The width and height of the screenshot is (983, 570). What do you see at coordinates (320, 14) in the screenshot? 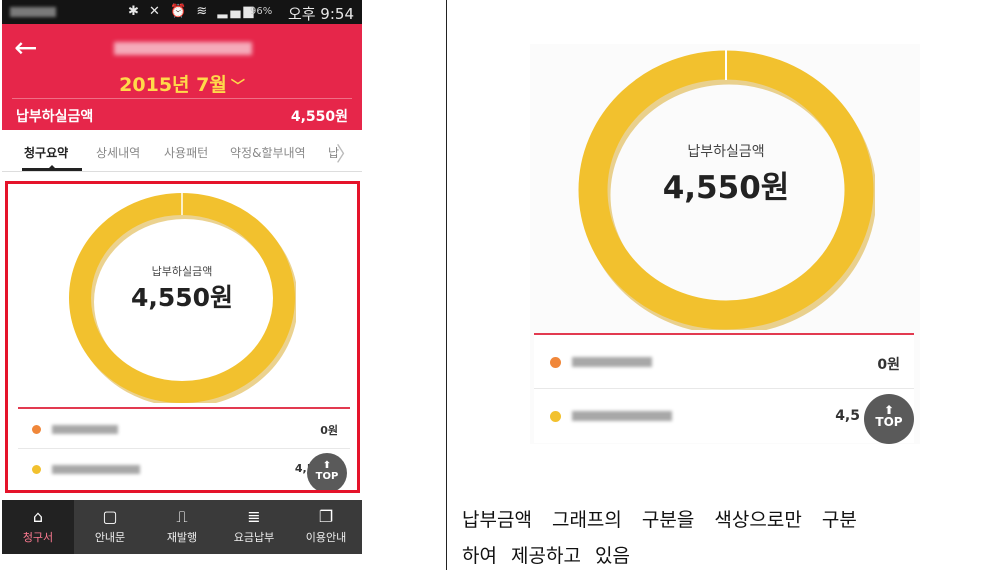
I see `clock: 오후 9:54` at bounding box center [320, 14].